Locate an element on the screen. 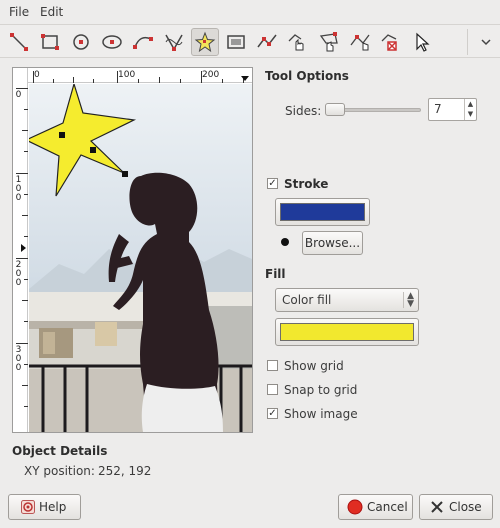  toolbar-separator is located at coordinates (467, 42).